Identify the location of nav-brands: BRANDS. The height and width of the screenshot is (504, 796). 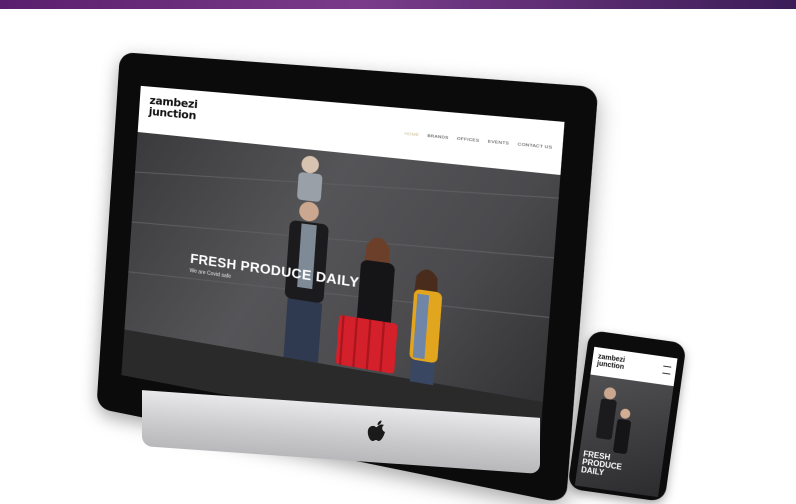
(437, 137).